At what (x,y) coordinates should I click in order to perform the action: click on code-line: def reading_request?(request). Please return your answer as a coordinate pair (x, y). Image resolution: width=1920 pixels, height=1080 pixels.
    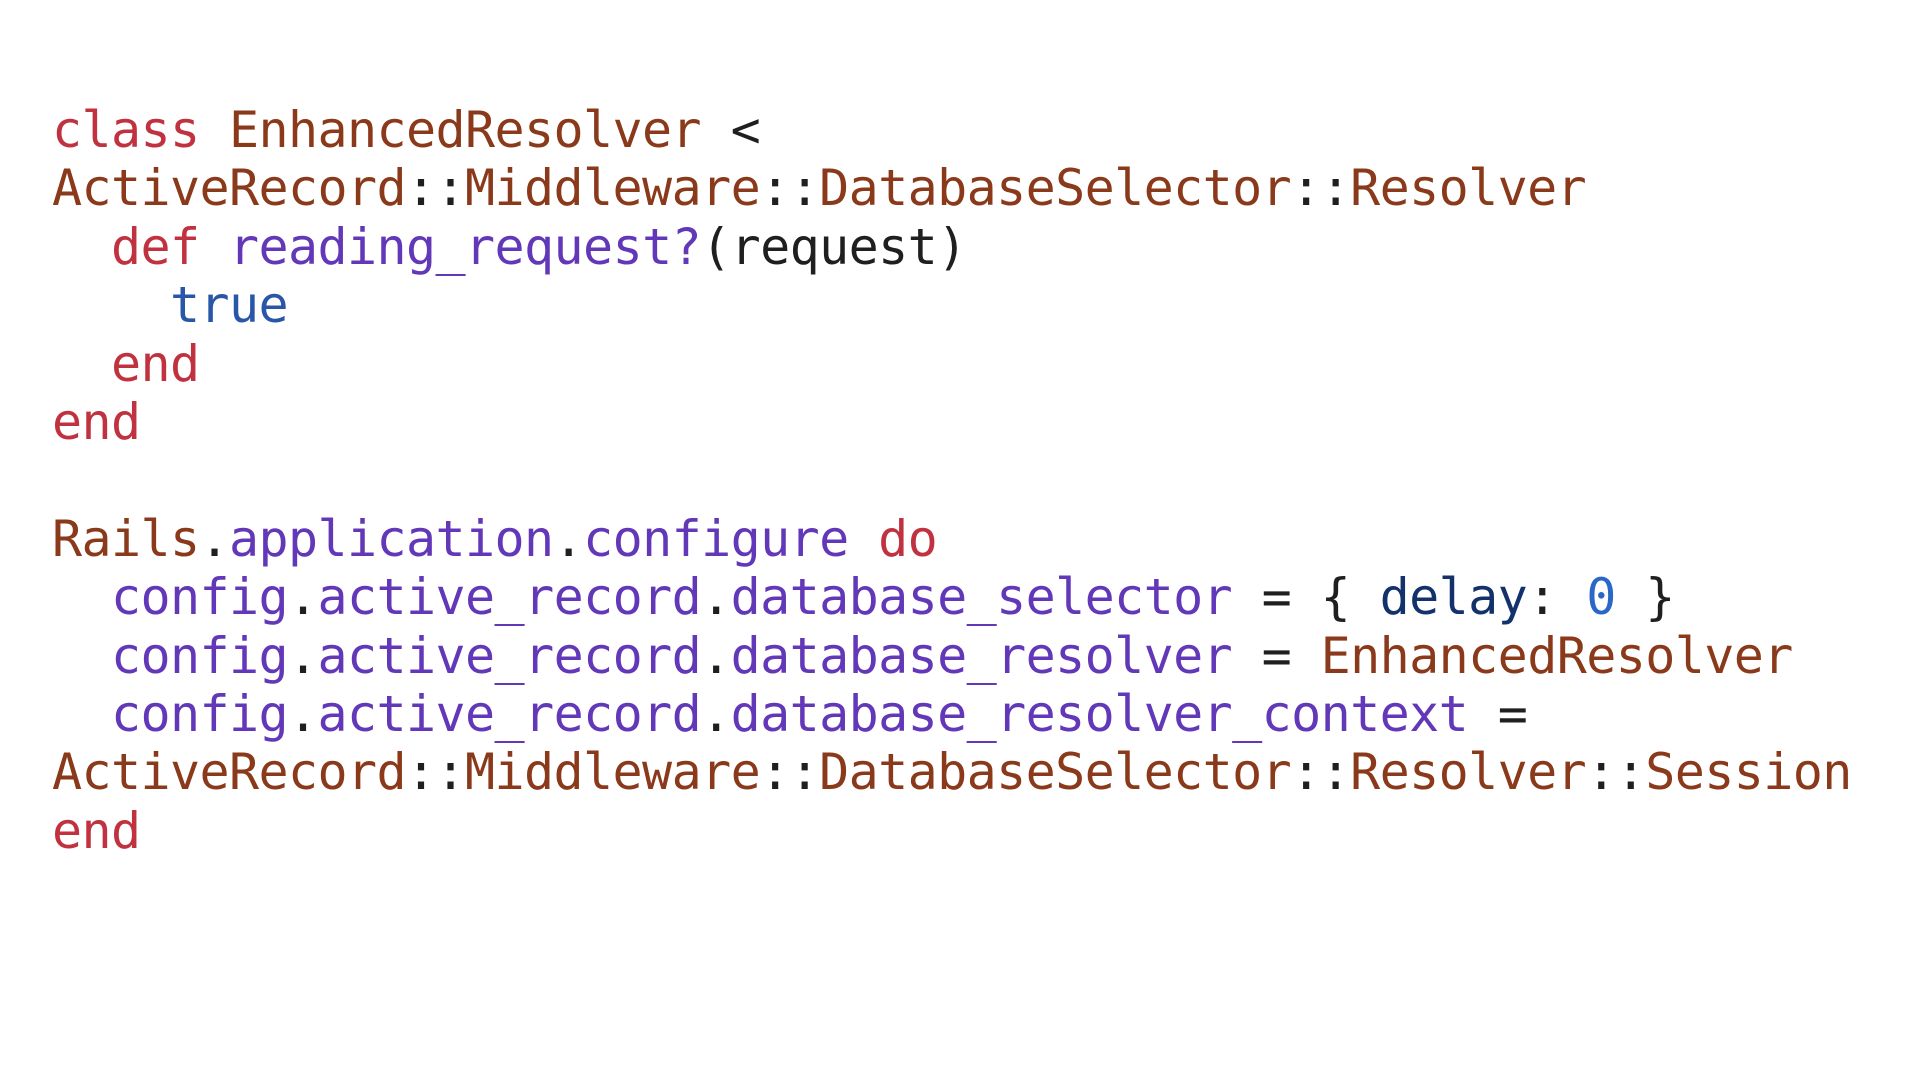
    Looking at the image, I should click on (952, 247).